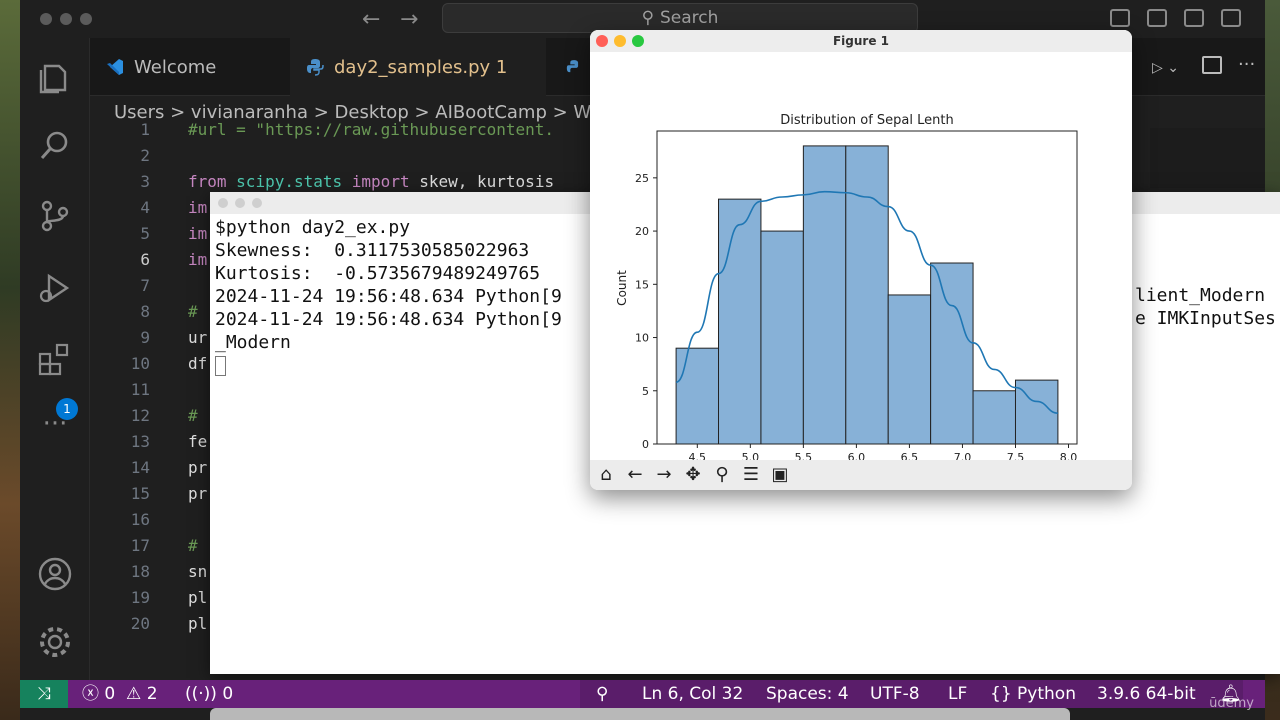  Describe the element at coordinates (640, 714) in the screenshot. I see `macos-dock` at that location.